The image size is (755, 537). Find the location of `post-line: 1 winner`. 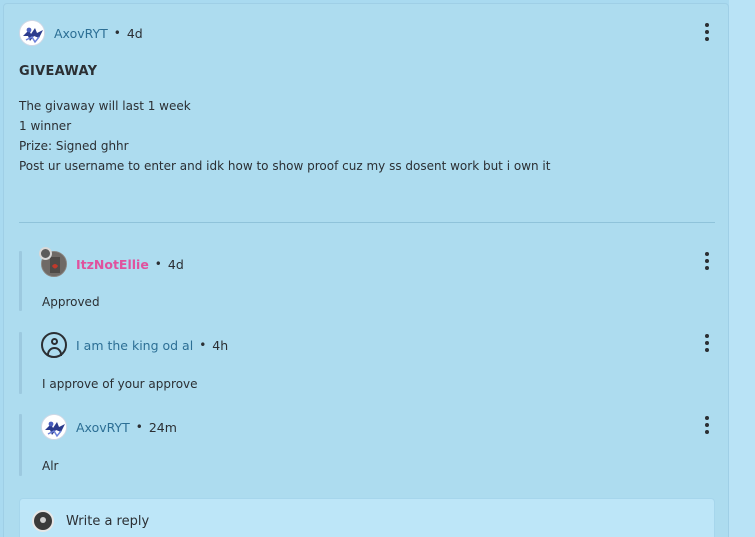

post-line: 1 winner is located at coordinates (45, 126).